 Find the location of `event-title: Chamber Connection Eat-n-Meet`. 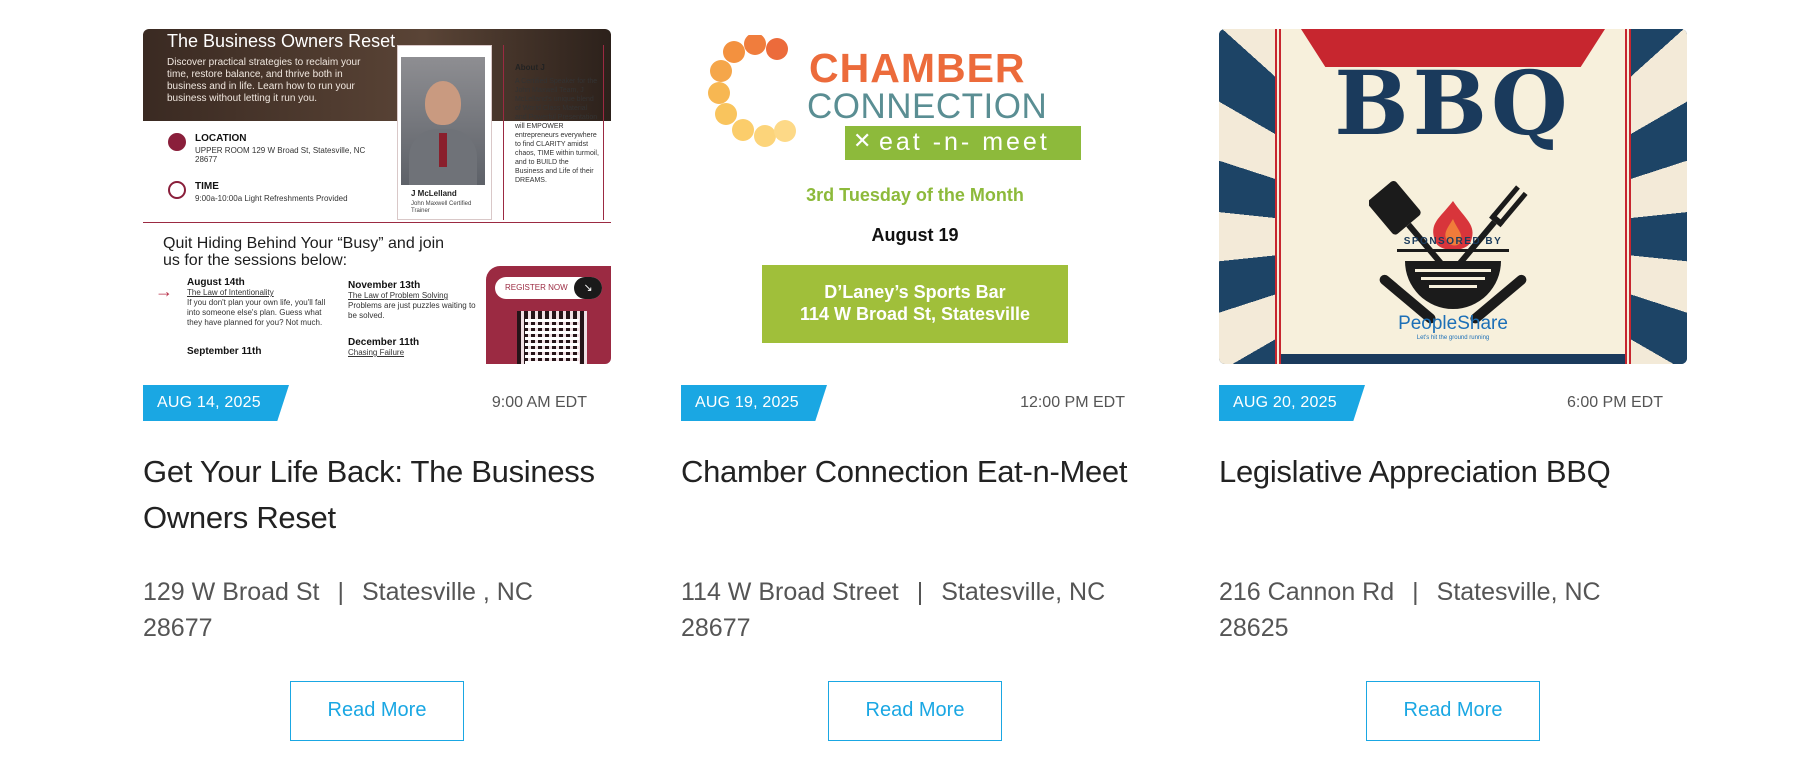

event-title: Chamber Connection Eat-n-Meet is located at coordinates (911, 472).